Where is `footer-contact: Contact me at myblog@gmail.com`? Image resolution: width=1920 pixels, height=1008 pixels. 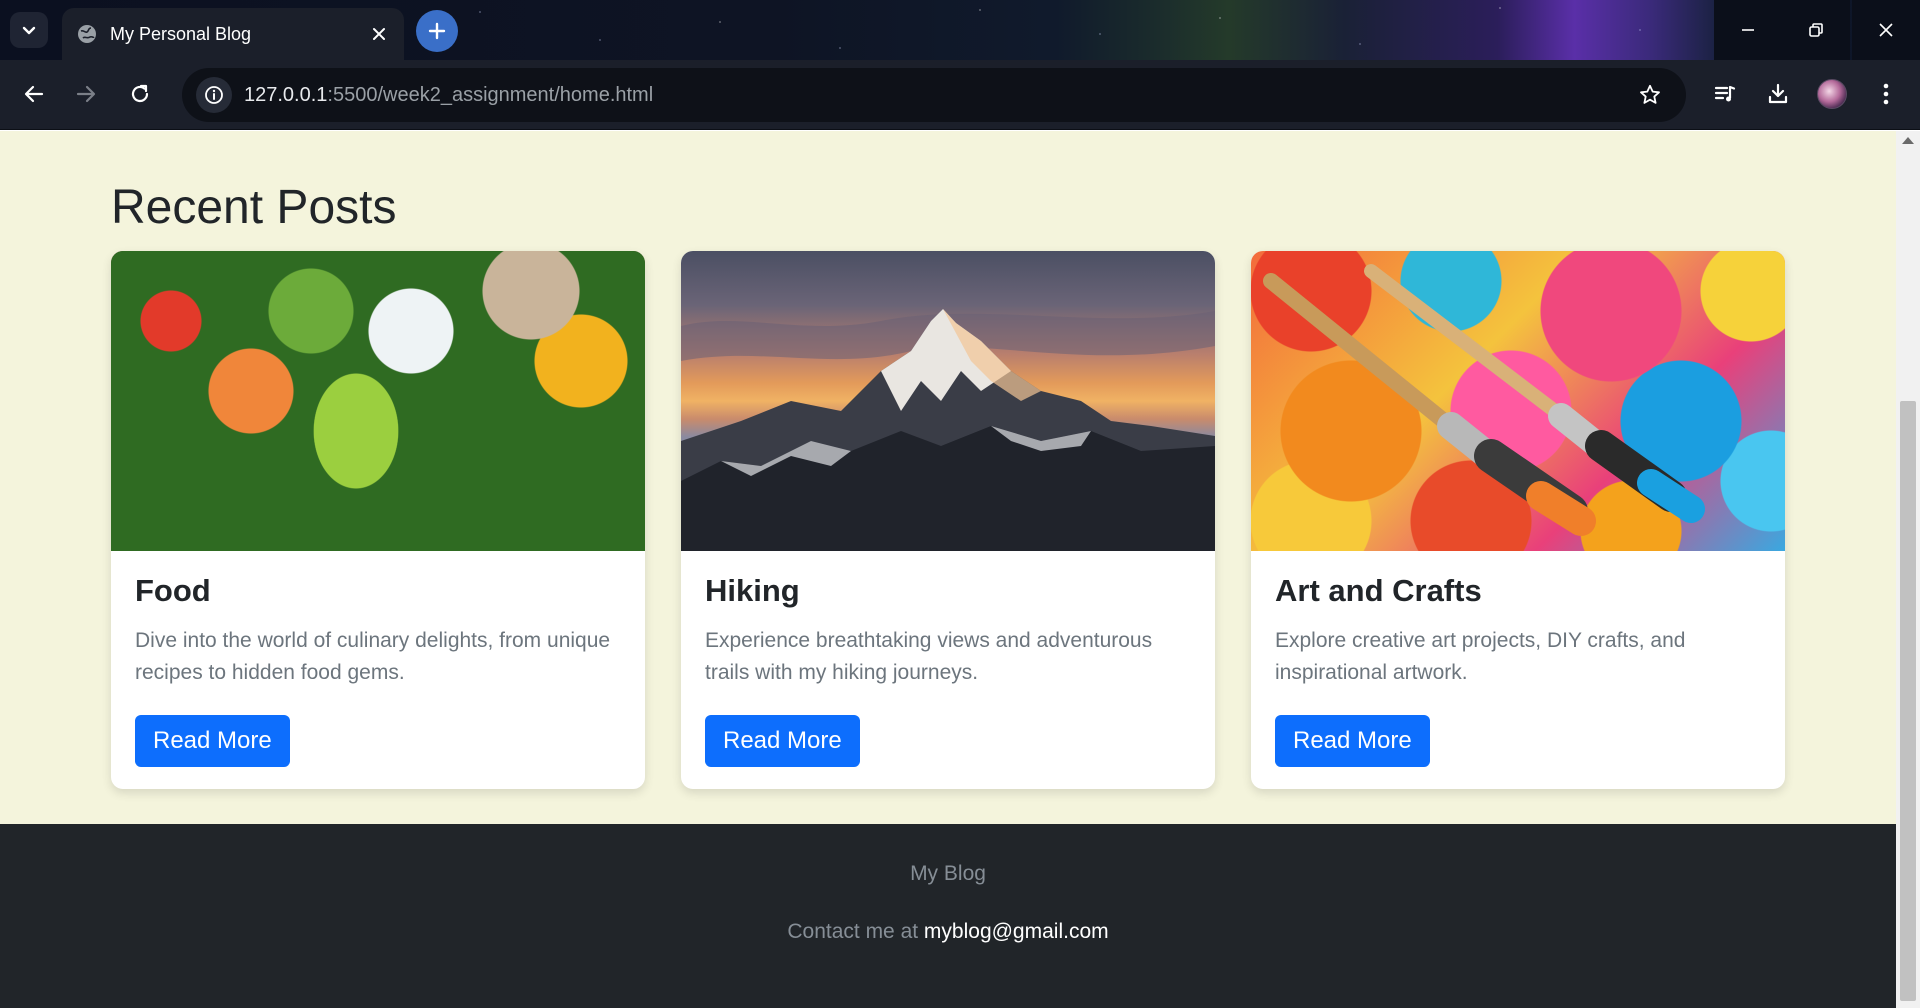 footer-contact: Contact me at myblog@gmail.com is located at coordinates (948, 932).